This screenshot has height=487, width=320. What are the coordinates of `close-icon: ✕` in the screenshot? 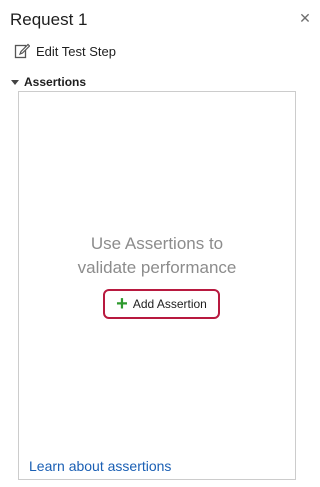 It's located at (305, 17).